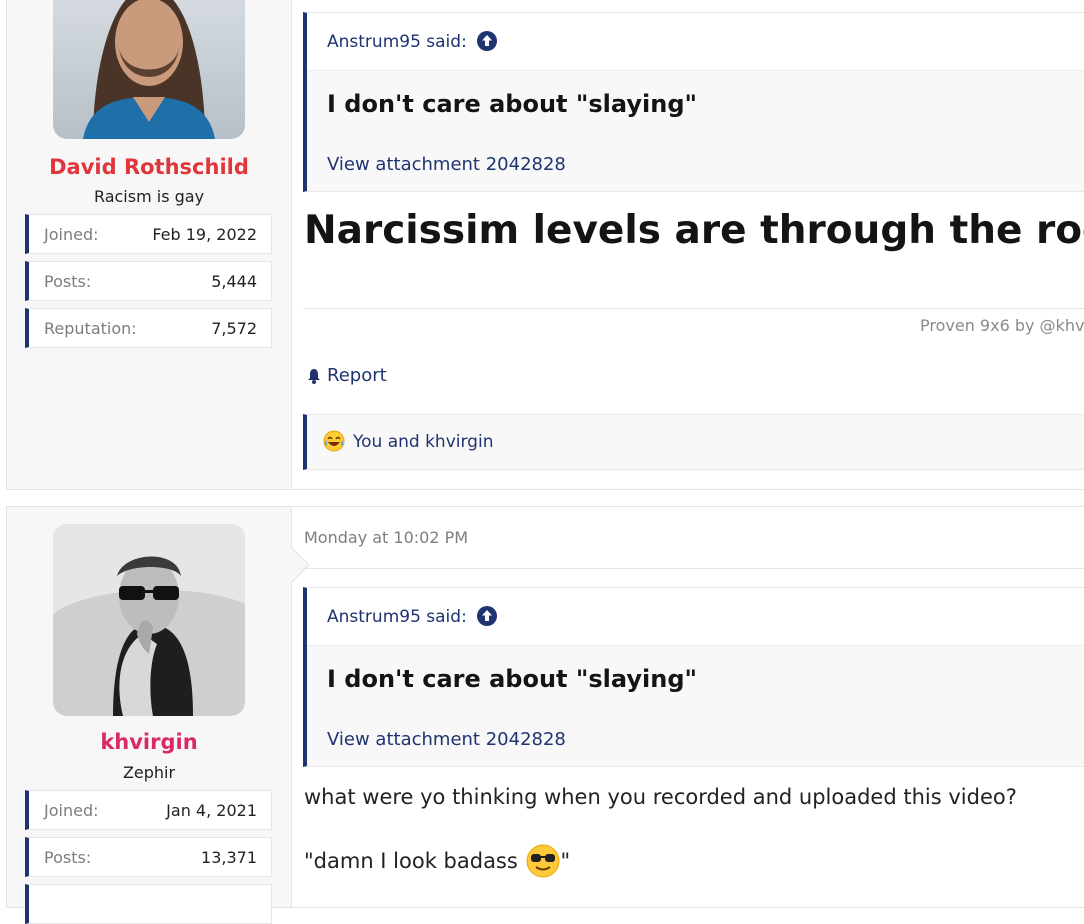 This screenshot has width=1084, height=924. What do you see at coordinates (204, 234) in the screenshot?
I see `stat-value: Feb 19, 2022` at bounding box center [204, 234].